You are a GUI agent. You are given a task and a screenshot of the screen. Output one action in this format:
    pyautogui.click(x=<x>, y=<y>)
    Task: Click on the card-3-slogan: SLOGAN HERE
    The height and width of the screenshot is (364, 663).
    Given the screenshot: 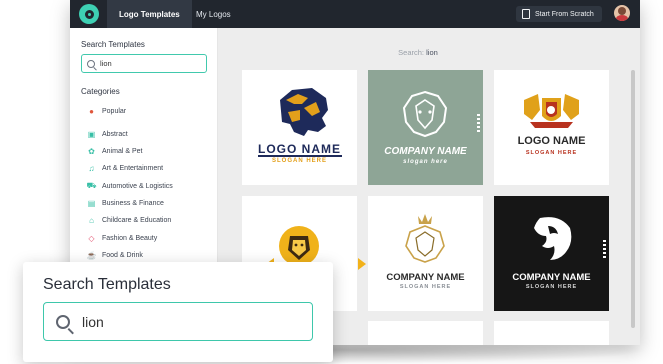 What is the action you would take?
    pyautogui.click(x=551, y=153)
    